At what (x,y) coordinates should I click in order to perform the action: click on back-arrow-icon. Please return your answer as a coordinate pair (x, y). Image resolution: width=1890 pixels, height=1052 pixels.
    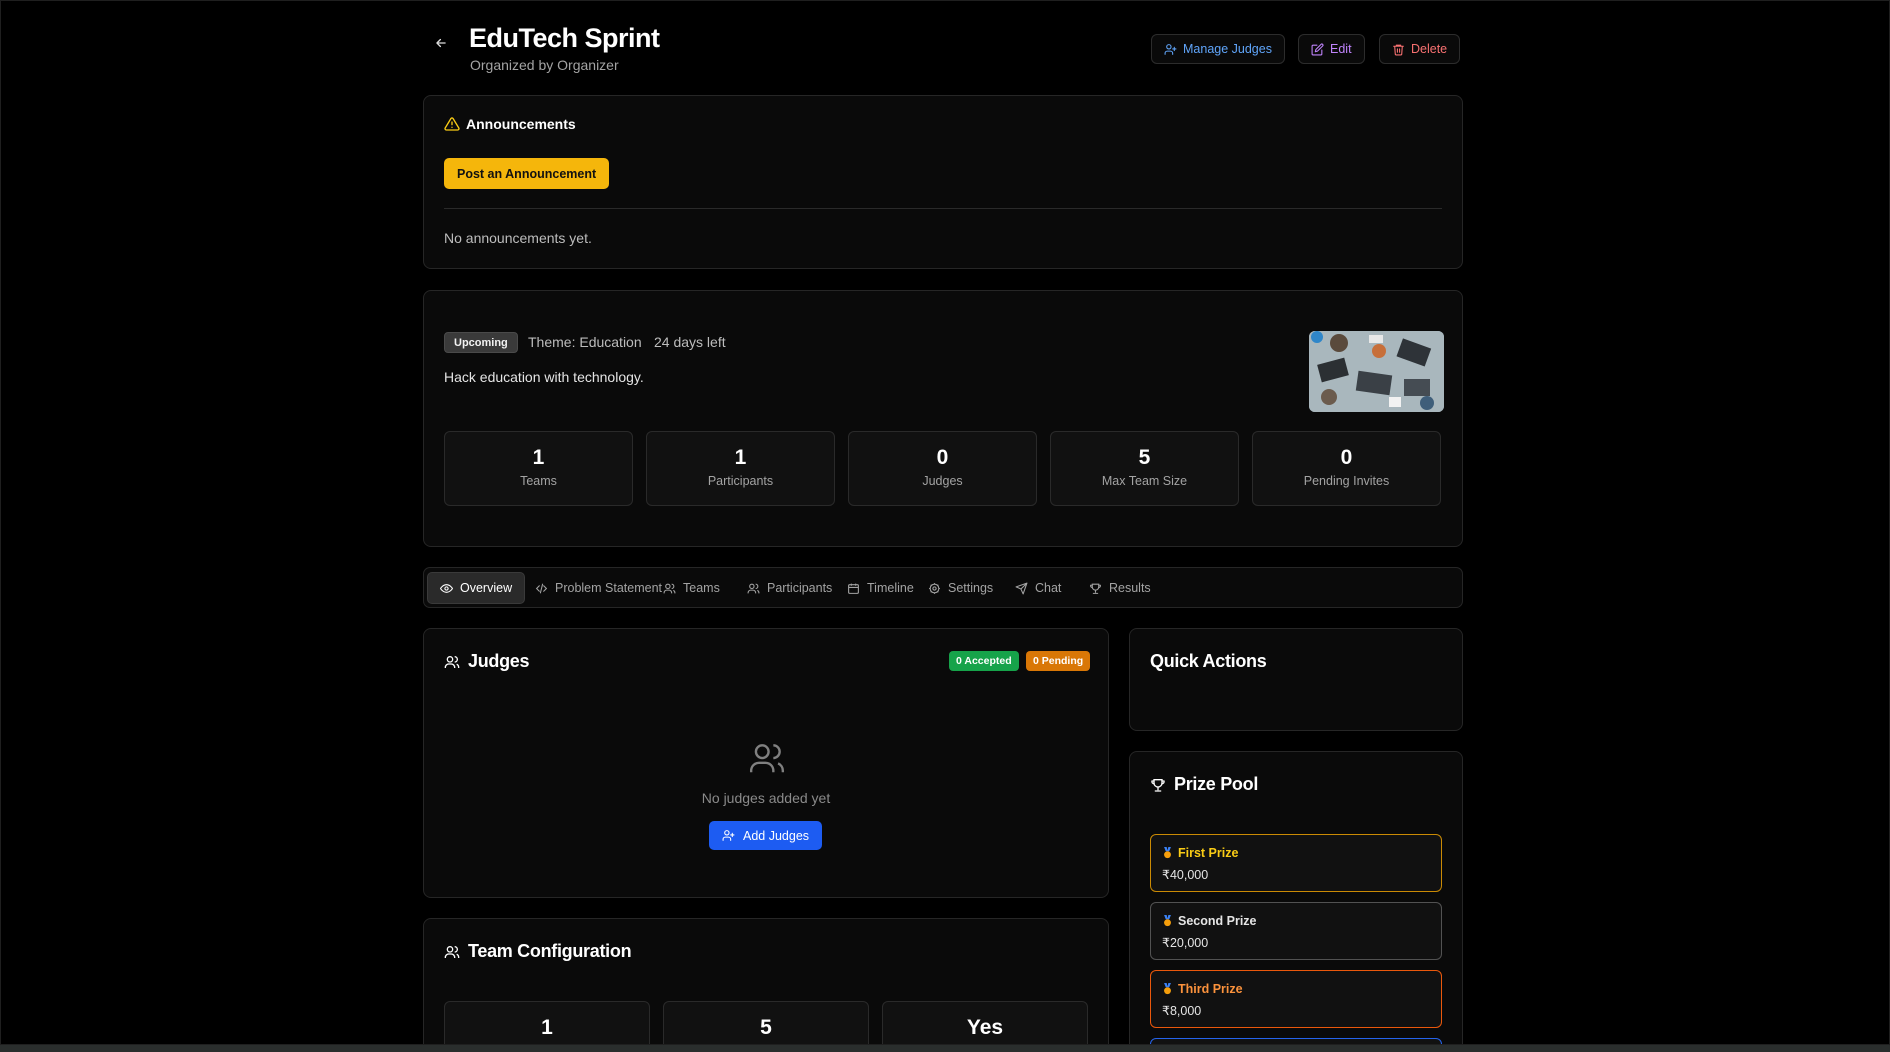
    Looking at the image, I should click on (441, 43).